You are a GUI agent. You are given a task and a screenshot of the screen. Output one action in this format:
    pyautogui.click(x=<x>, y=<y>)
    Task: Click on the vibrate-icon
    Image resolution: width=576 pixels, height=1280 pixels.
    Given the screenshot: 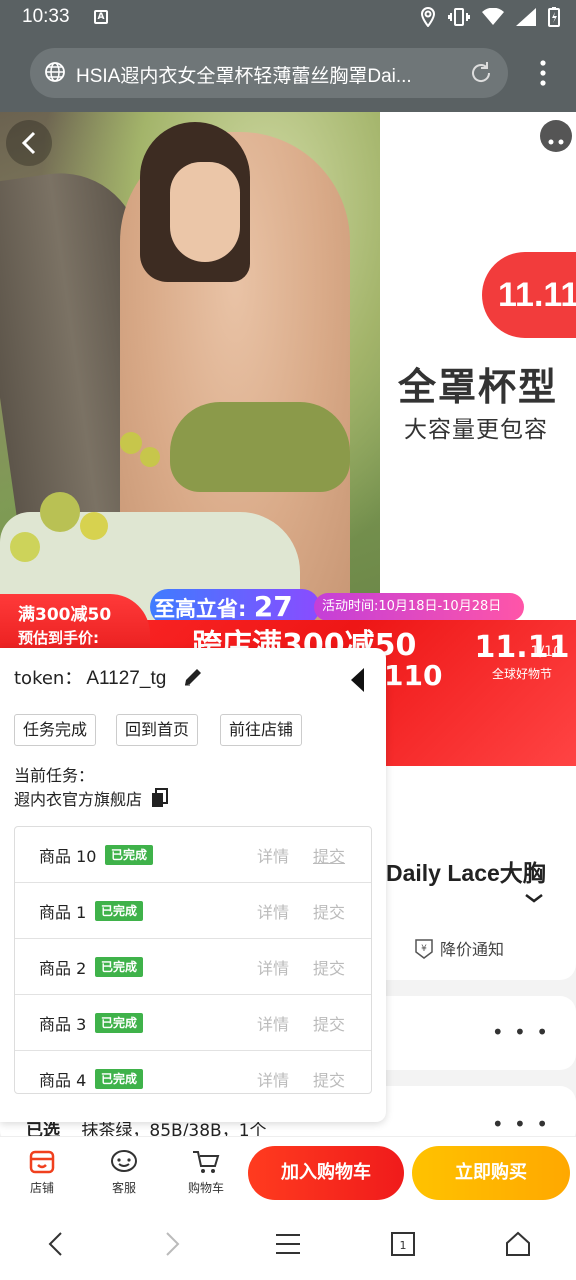 What is the action you would take?
    pyautogui.click(x=459, y=17)
    